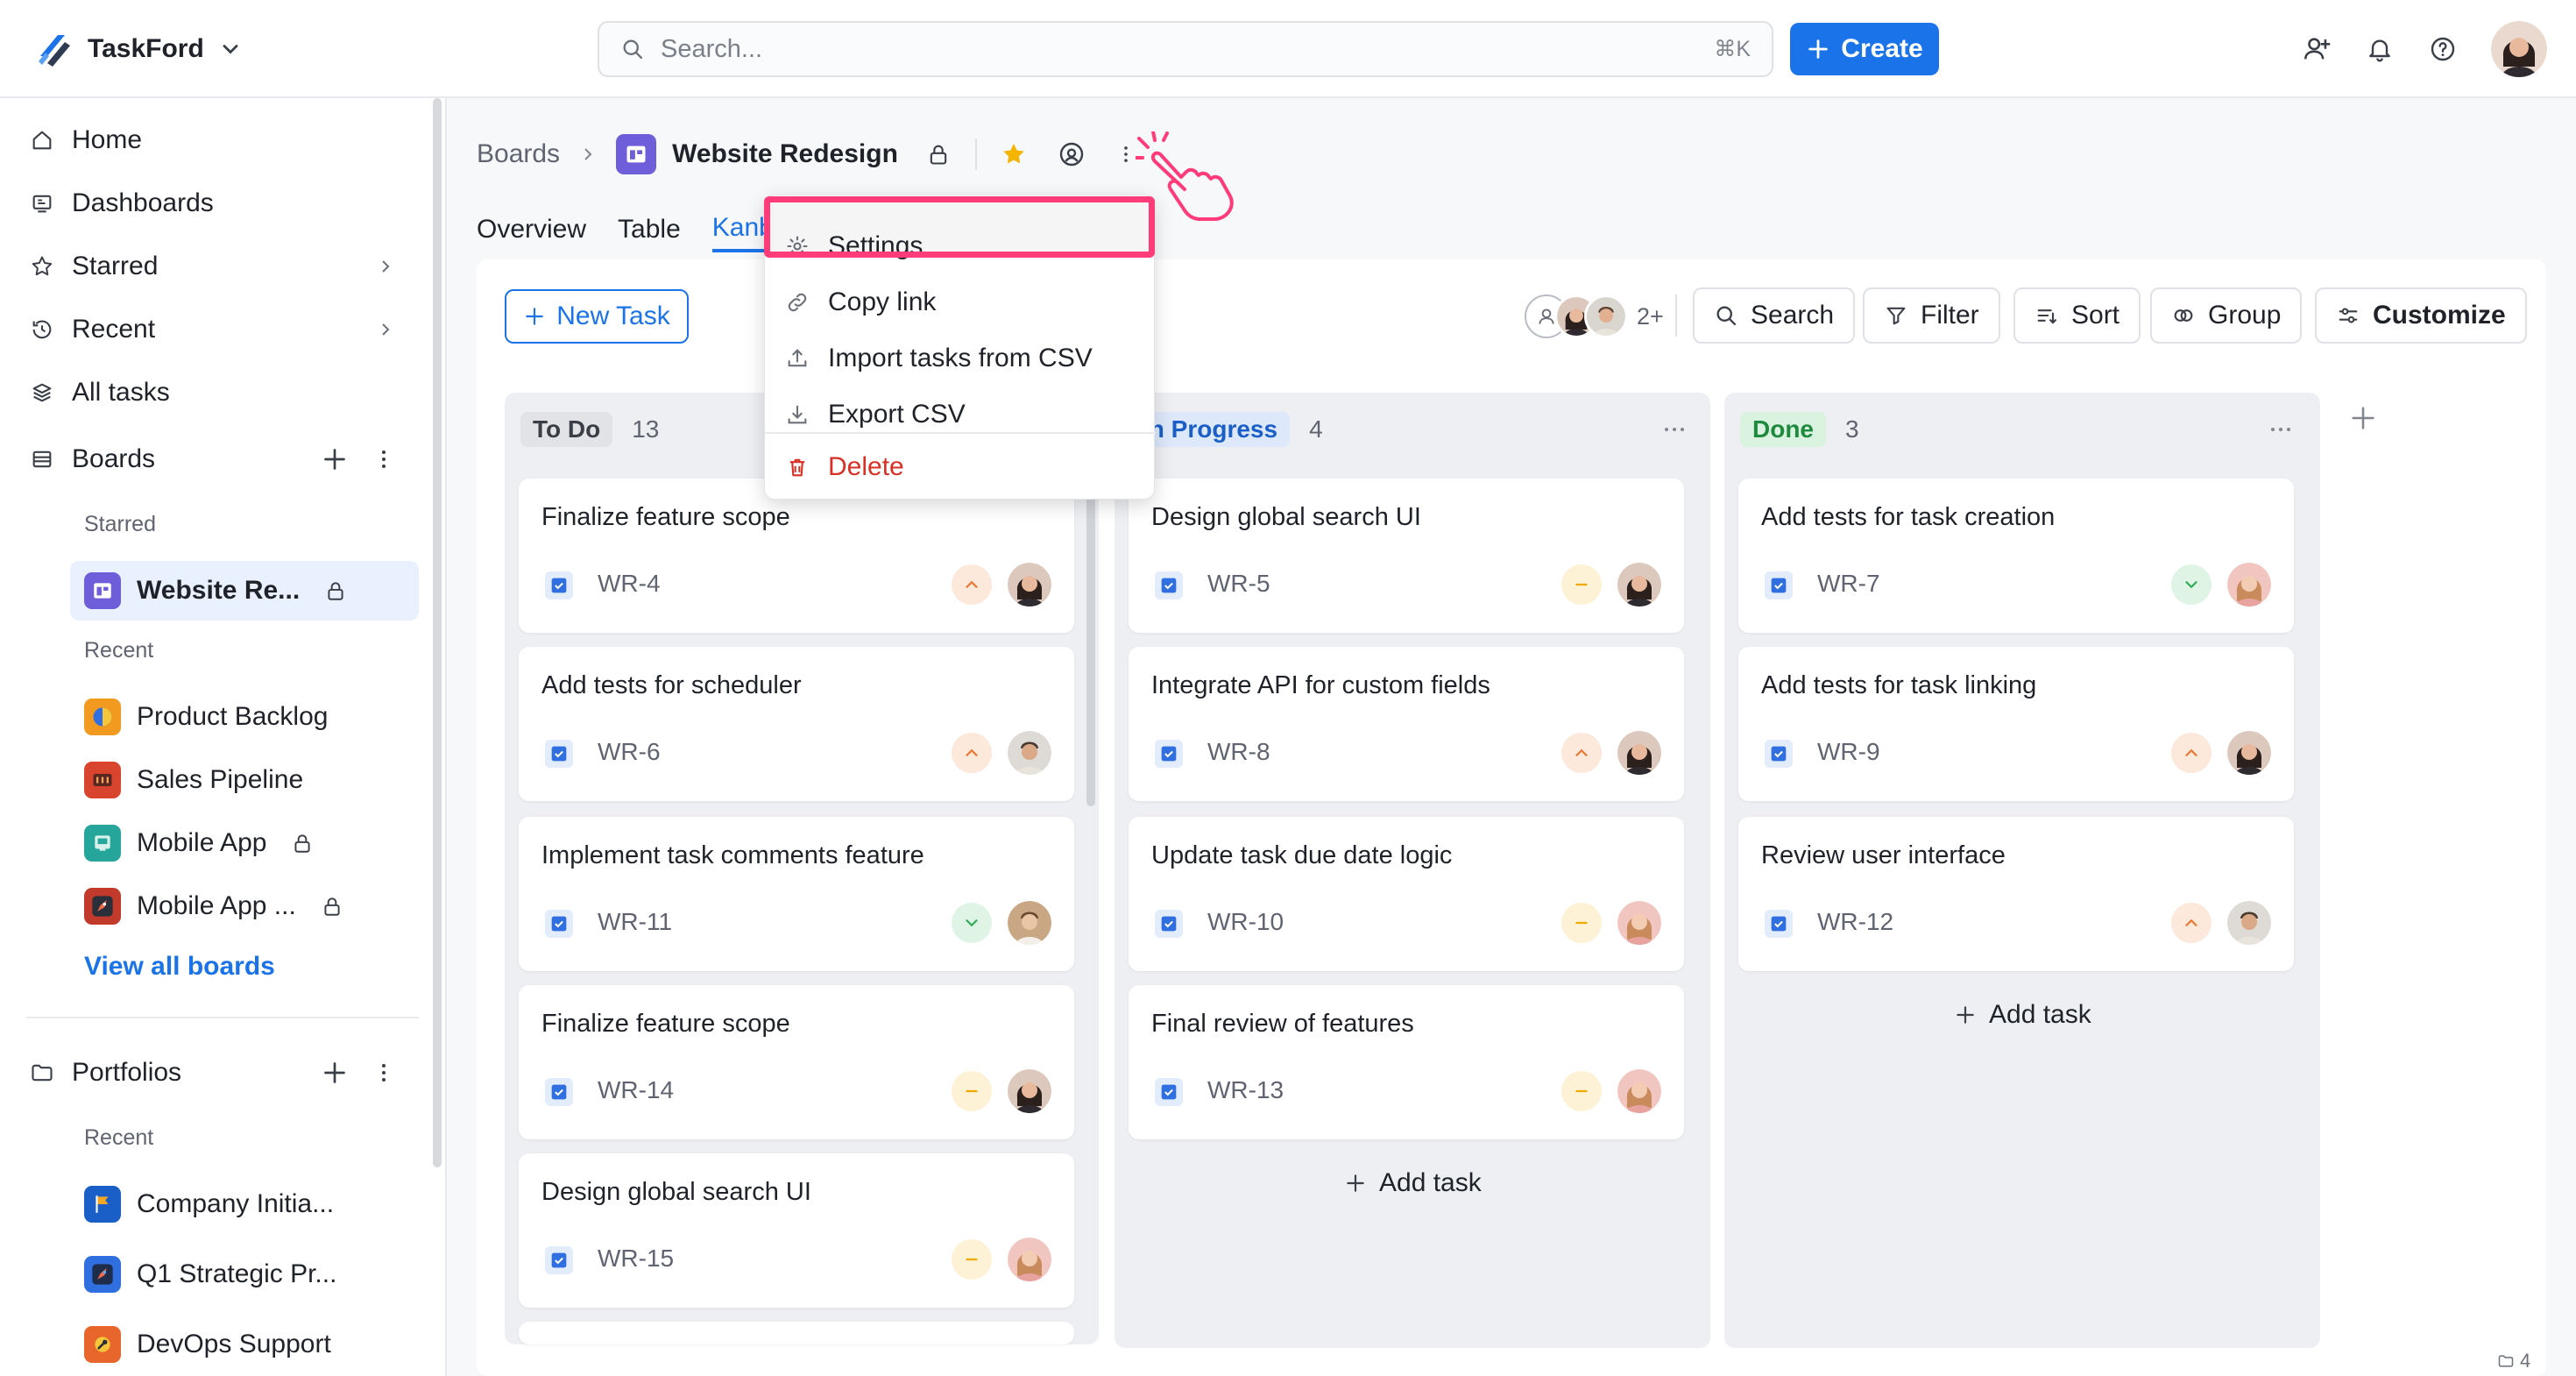  I want to click on workspace-switcher: TaskFord, so click(139, 49).